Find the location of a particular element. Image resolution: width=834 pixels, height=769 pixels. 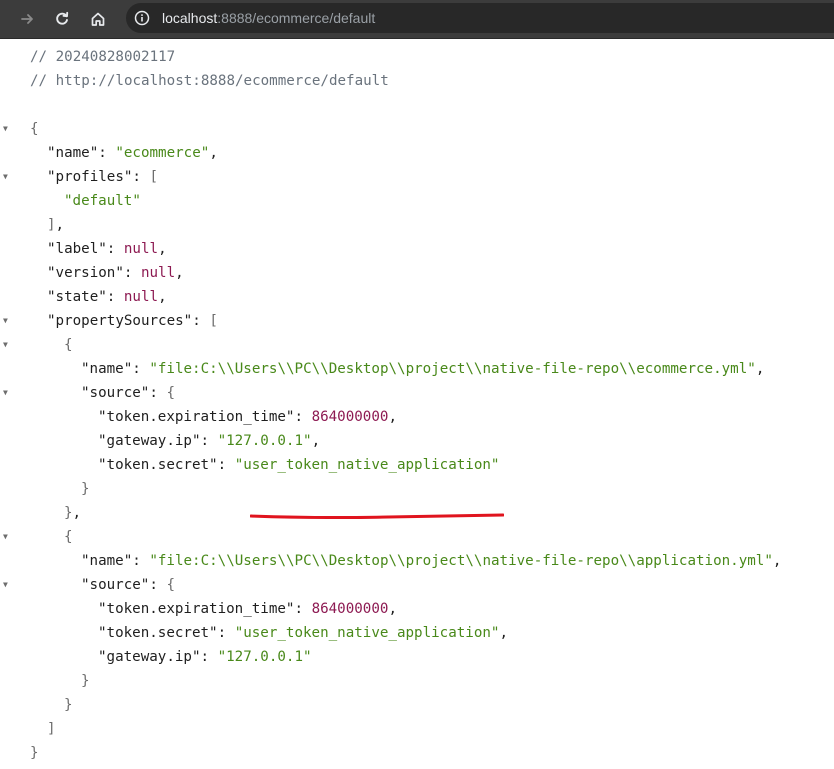

reload-icon is located at coordinates (62, 18).